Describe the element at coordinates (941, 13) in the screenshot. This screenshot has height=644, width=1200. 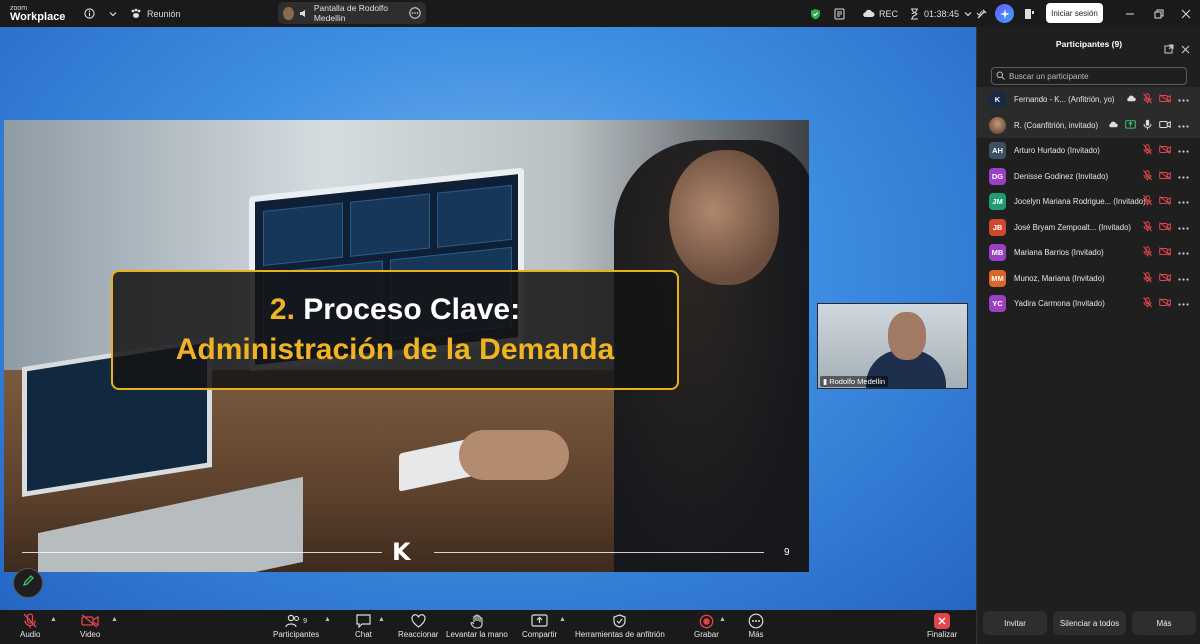
I see `meeting-timer: 01:38:45` at that location.